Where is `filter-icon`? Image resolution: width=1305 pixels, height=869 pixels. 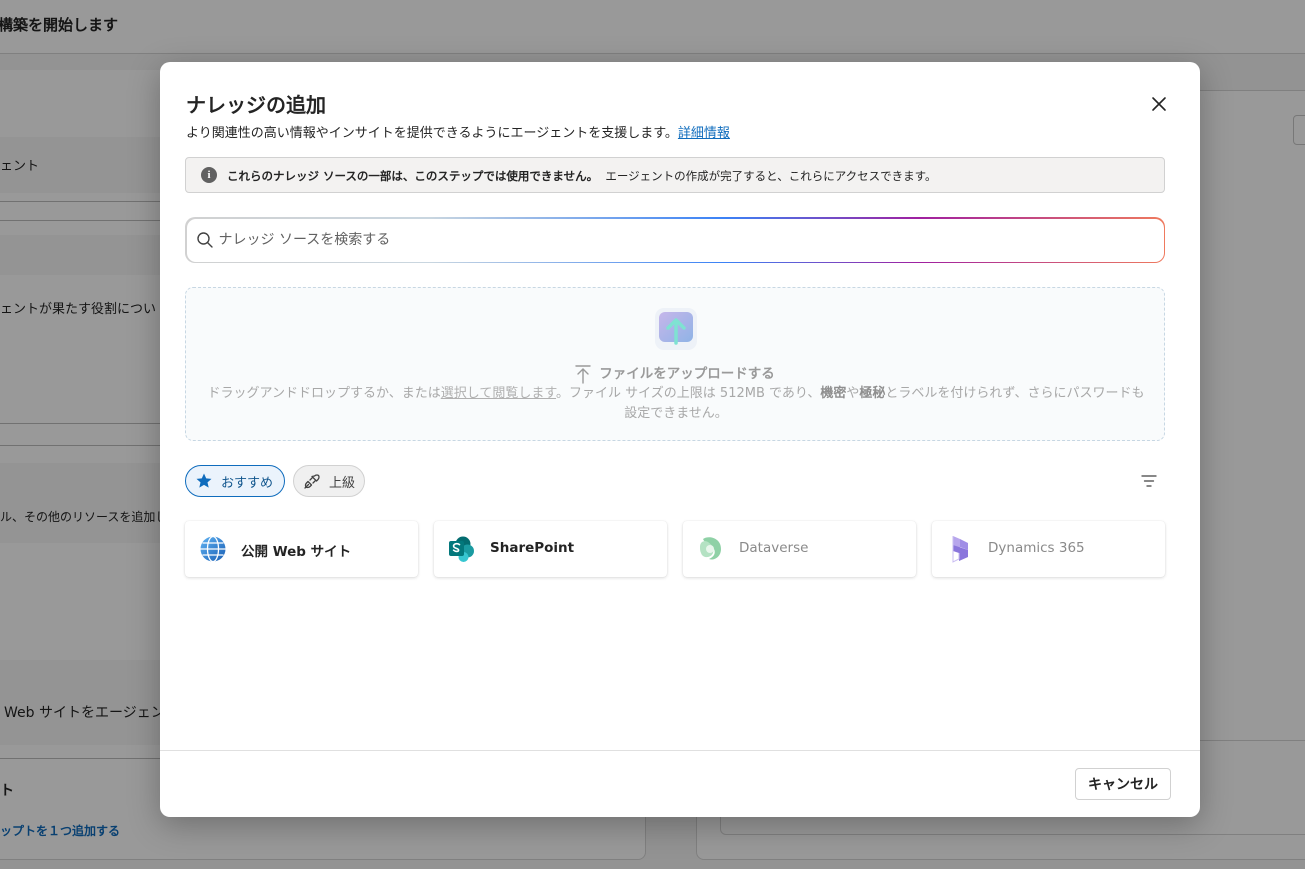
filter-icon is located at coordinates (1149, 481).